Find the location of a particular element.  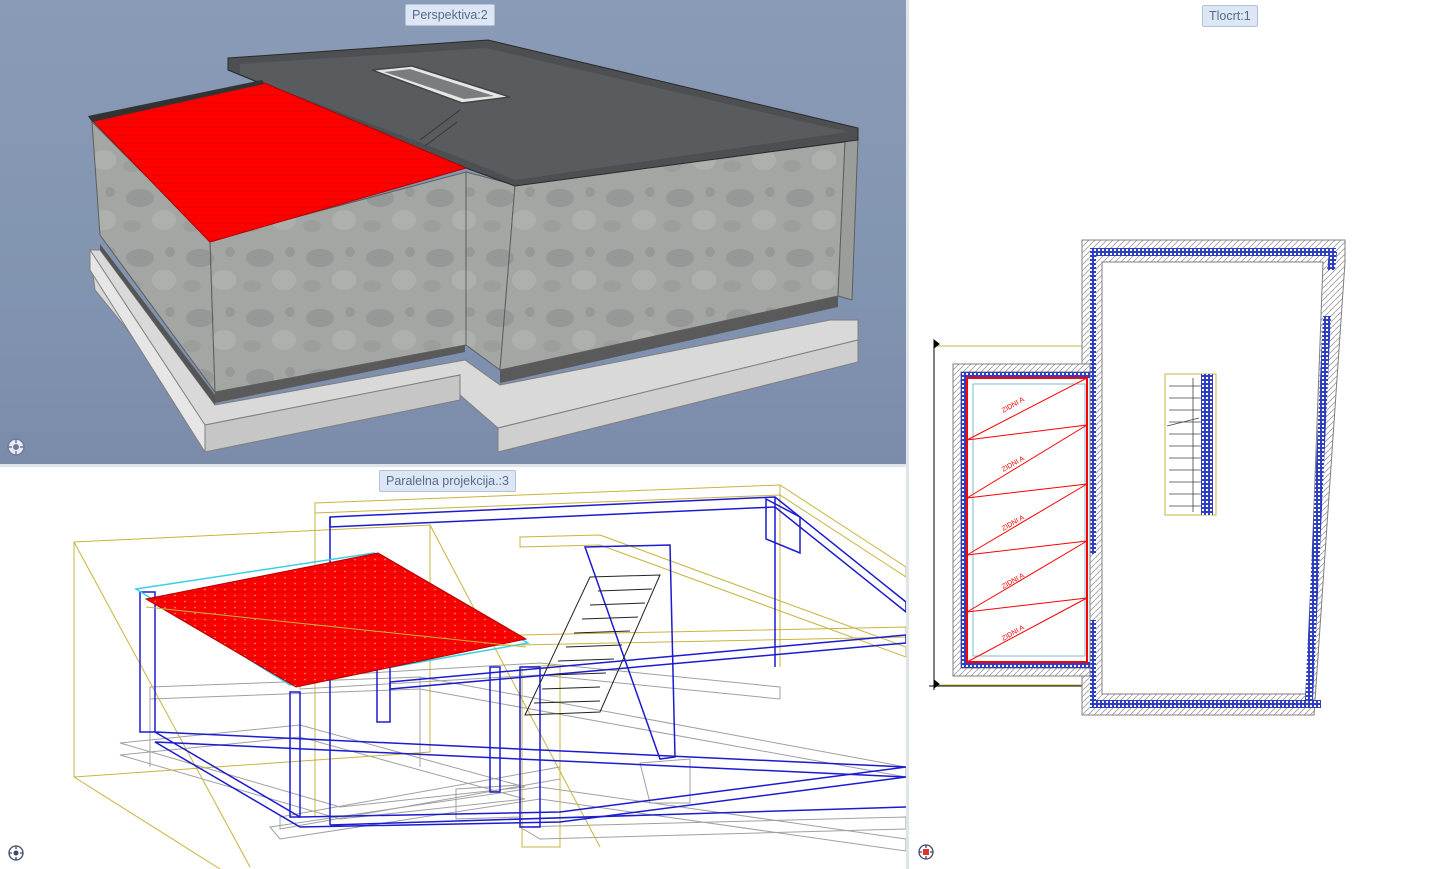

view-tab-perspective: Perspektiva:2 is located at coordinates (450, 15).